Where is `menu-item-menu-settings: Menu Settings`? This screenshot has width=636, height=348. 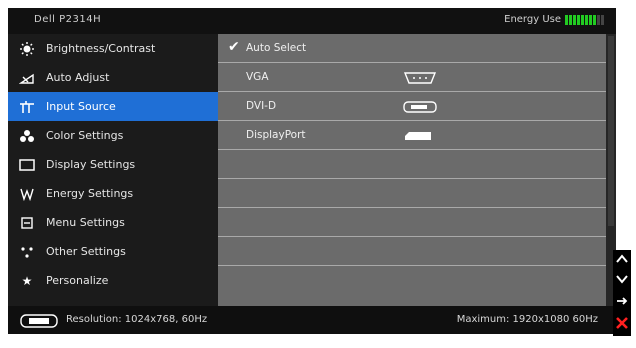 menu-item-menu-settings: Menu Settings is located at coordinates (113, 222).